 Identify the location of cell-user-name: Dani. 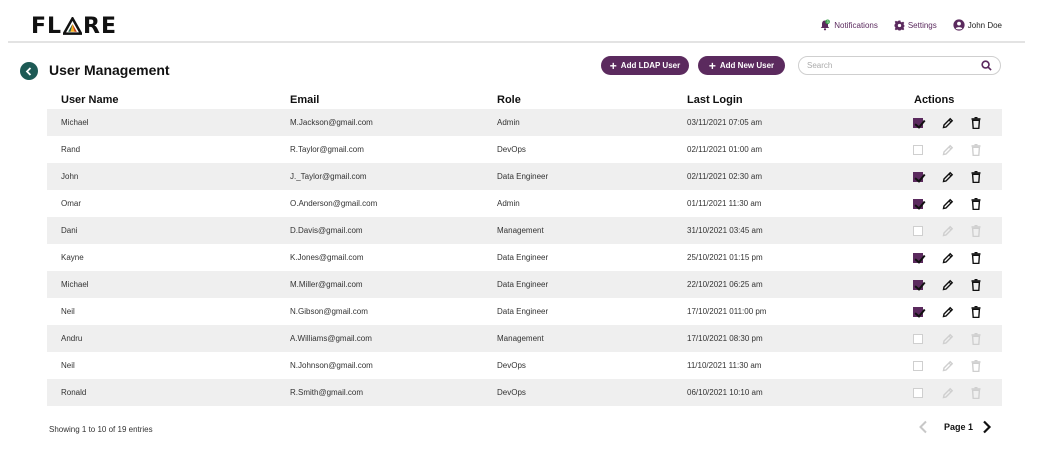
(69, 230).